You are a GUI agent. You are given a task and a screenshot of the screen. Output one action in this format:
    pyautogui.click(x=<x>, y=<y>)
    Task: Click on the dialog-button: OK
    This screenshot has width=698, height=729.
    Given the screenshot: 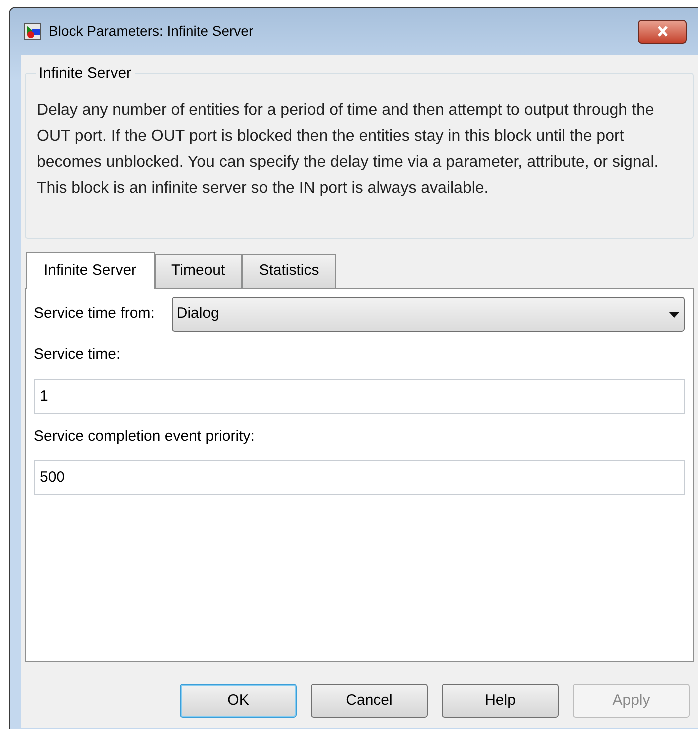 What is the action you would take?
    pyautogui.click(x=238, y=701)
    